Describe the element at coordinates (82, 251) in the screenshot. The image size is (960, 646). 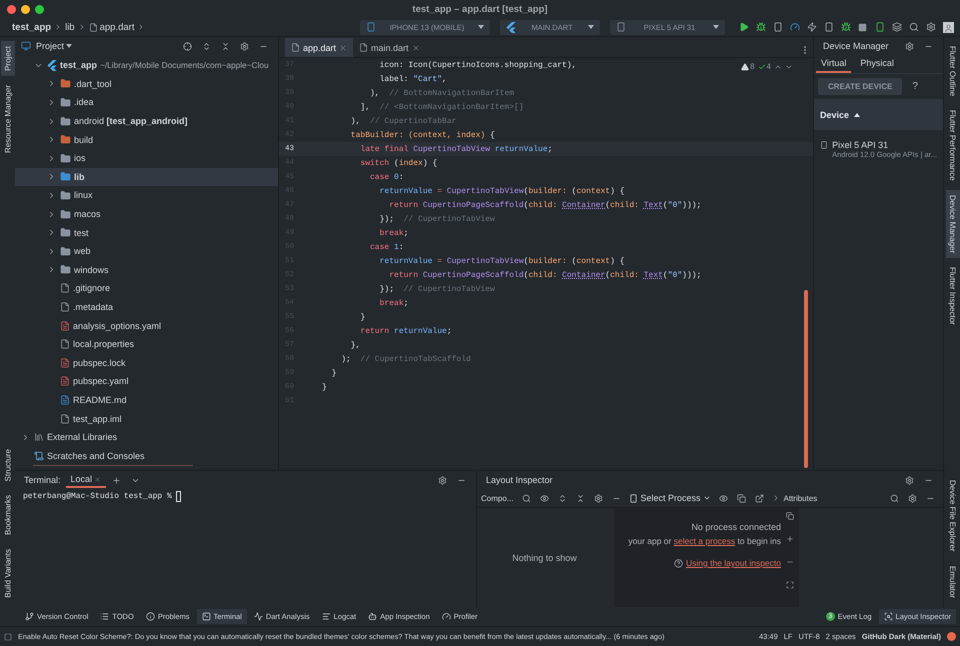
I see `tree-item-label: web` at that location.